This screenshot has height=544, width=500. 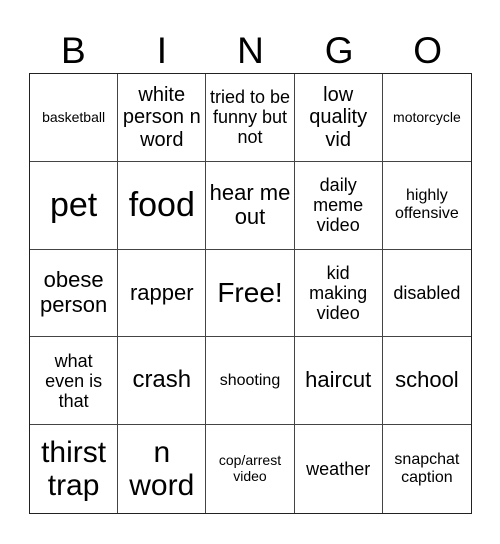 I want to click on header-letter-n: N, so click(x=250, y=50).